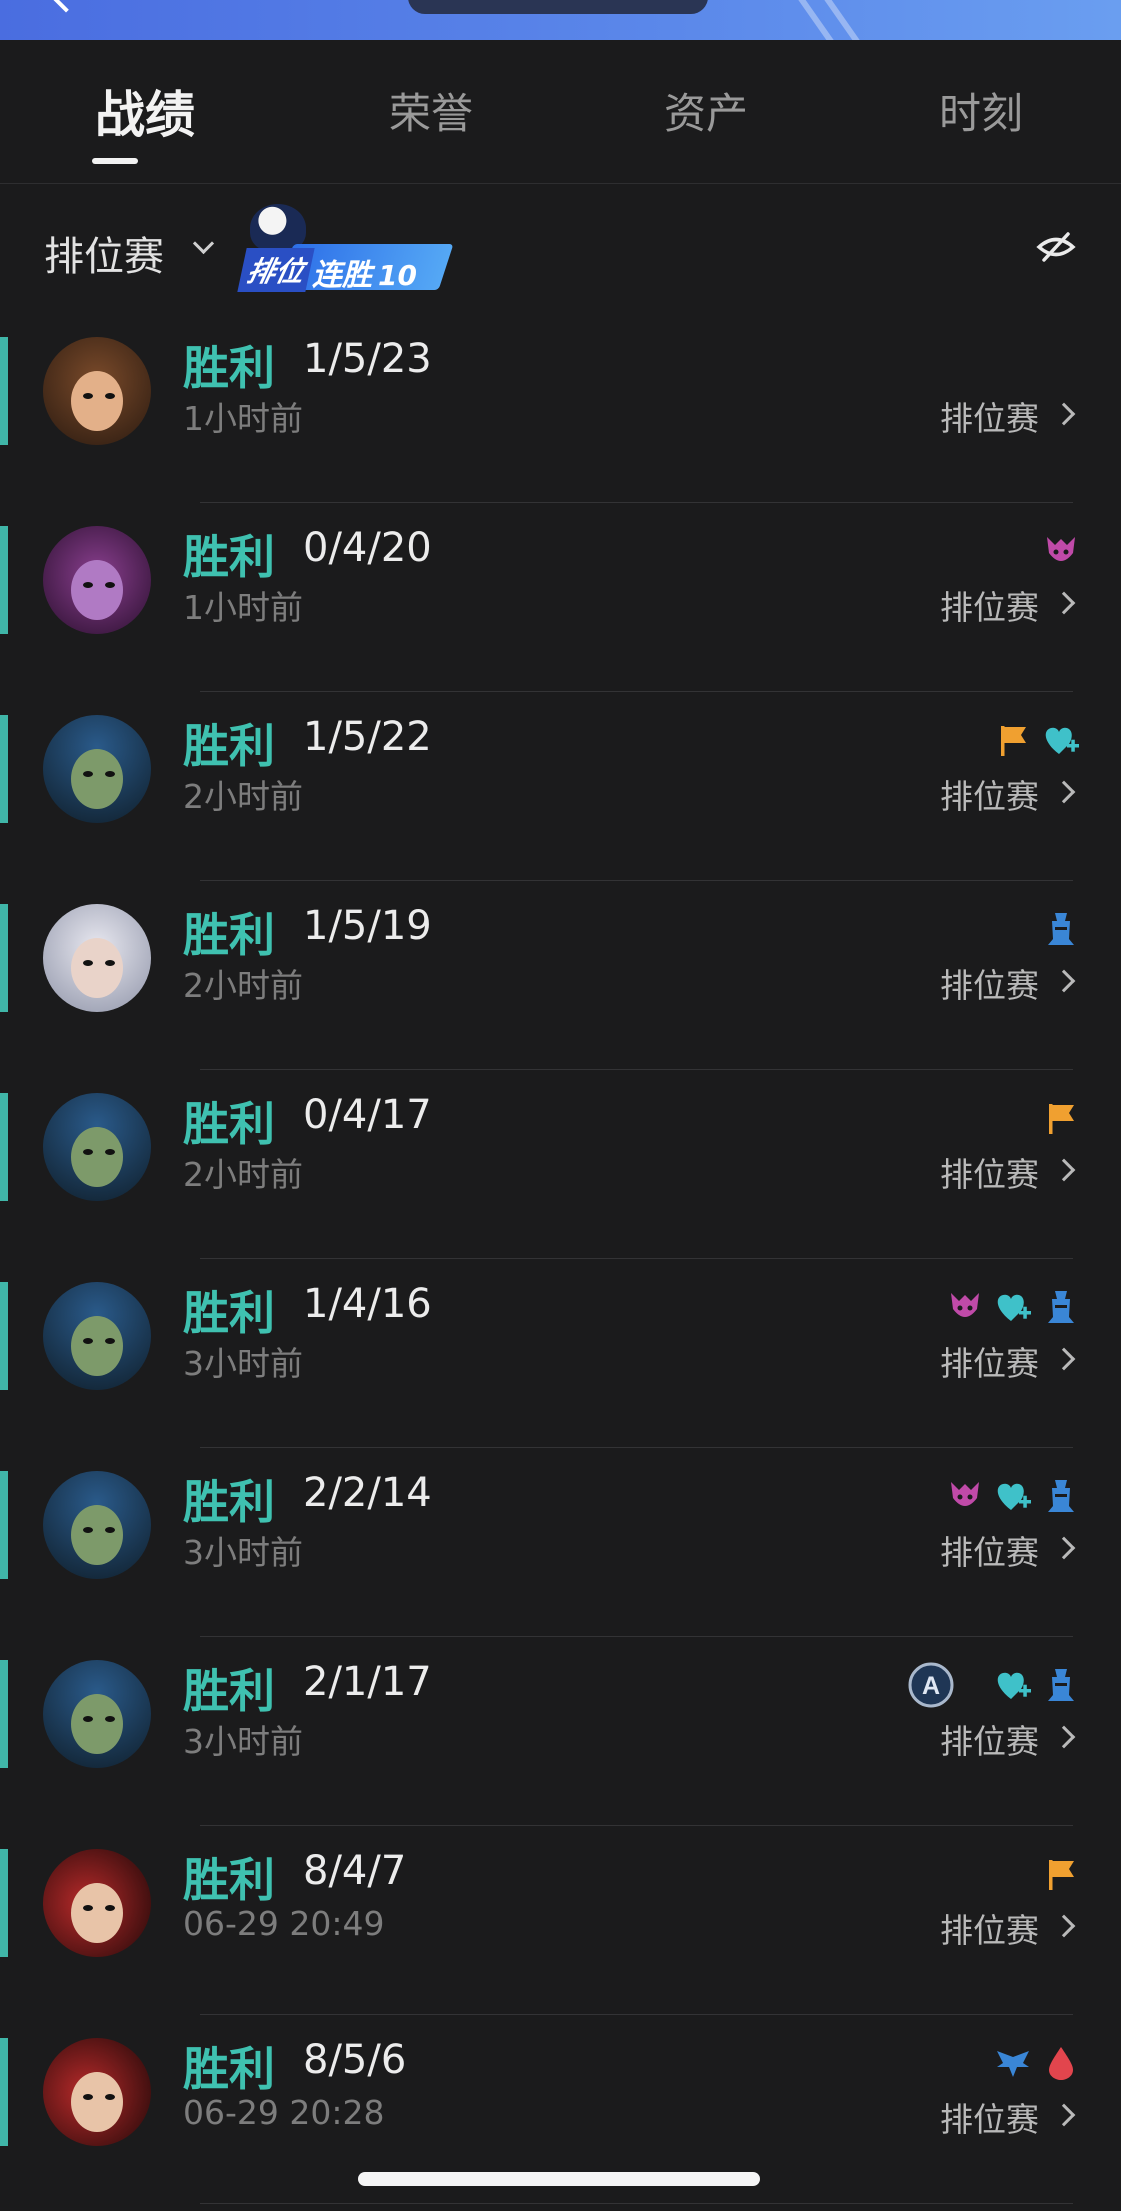 The height and width of the screenshot is (2211, 1121). What do you see at coordinates (203, 243) in the screenshot?
I see `chevron-down-icon` at bounding box center [203, 243].